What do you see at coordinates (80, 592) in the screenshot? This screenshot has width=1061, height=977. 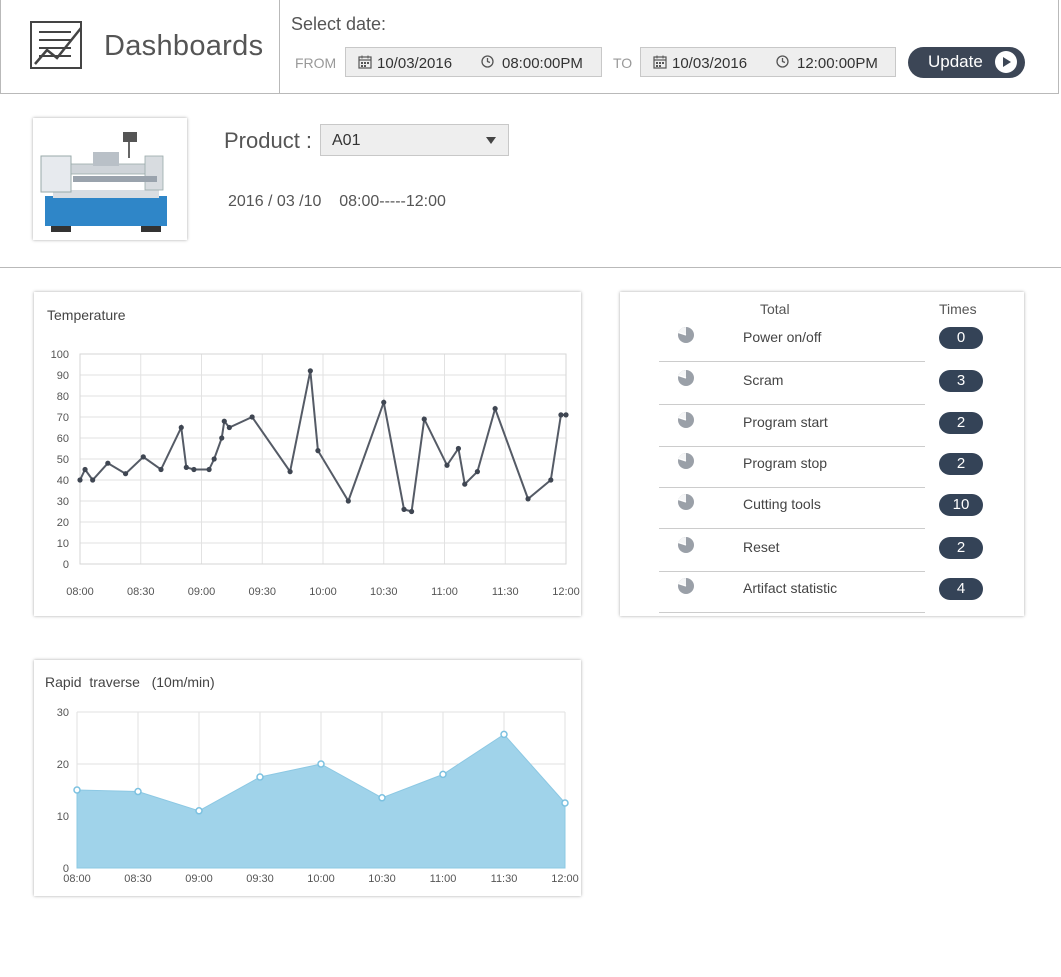 I see `x-tick-label: 08:00` at bounding box center [80, 592].